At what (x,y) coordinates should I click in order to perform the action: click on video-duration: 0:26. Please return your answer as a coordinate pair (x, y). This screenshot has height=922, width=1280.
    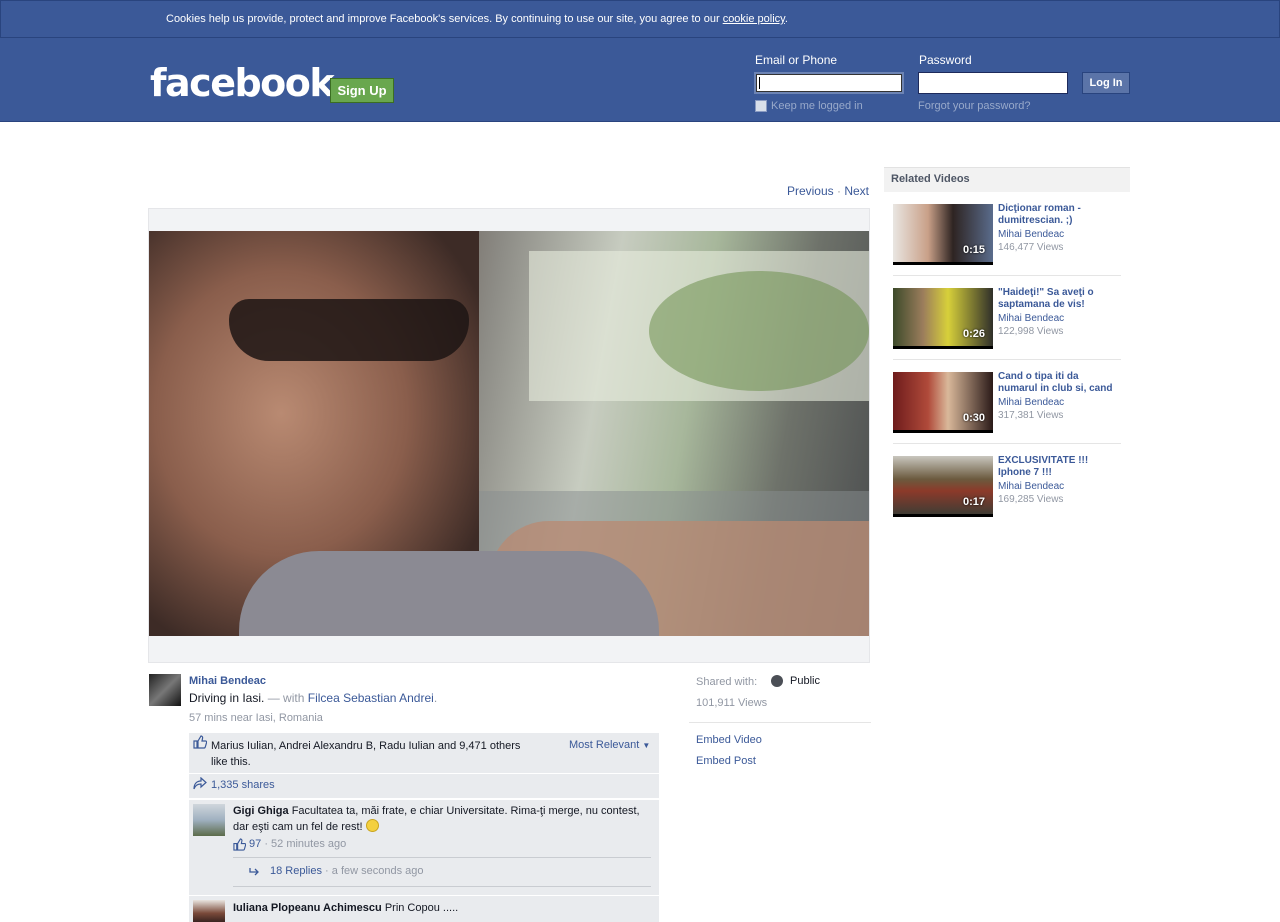
    Looking at the image, I should click on (973, 334).